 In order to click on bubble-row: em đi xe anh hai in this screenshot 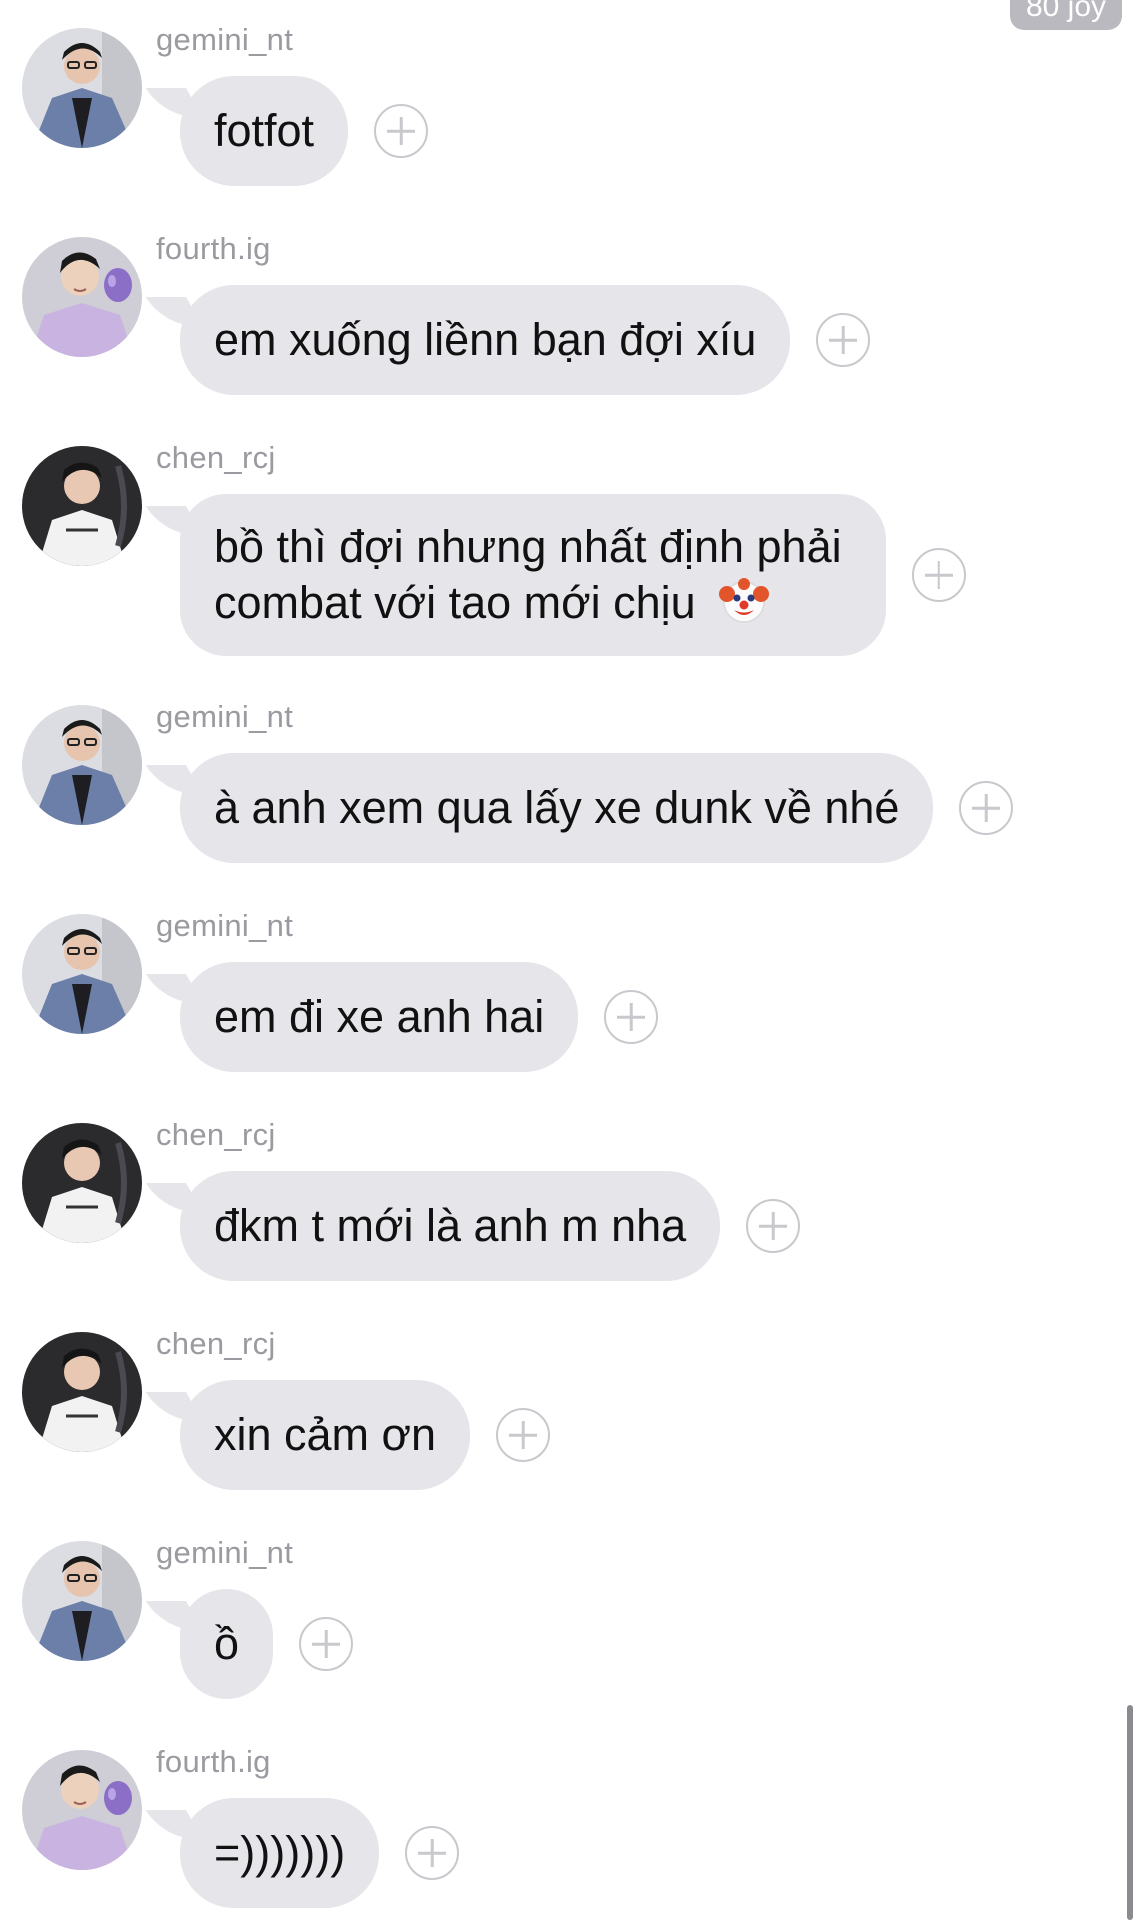, I will do `click(419, 1017)`.